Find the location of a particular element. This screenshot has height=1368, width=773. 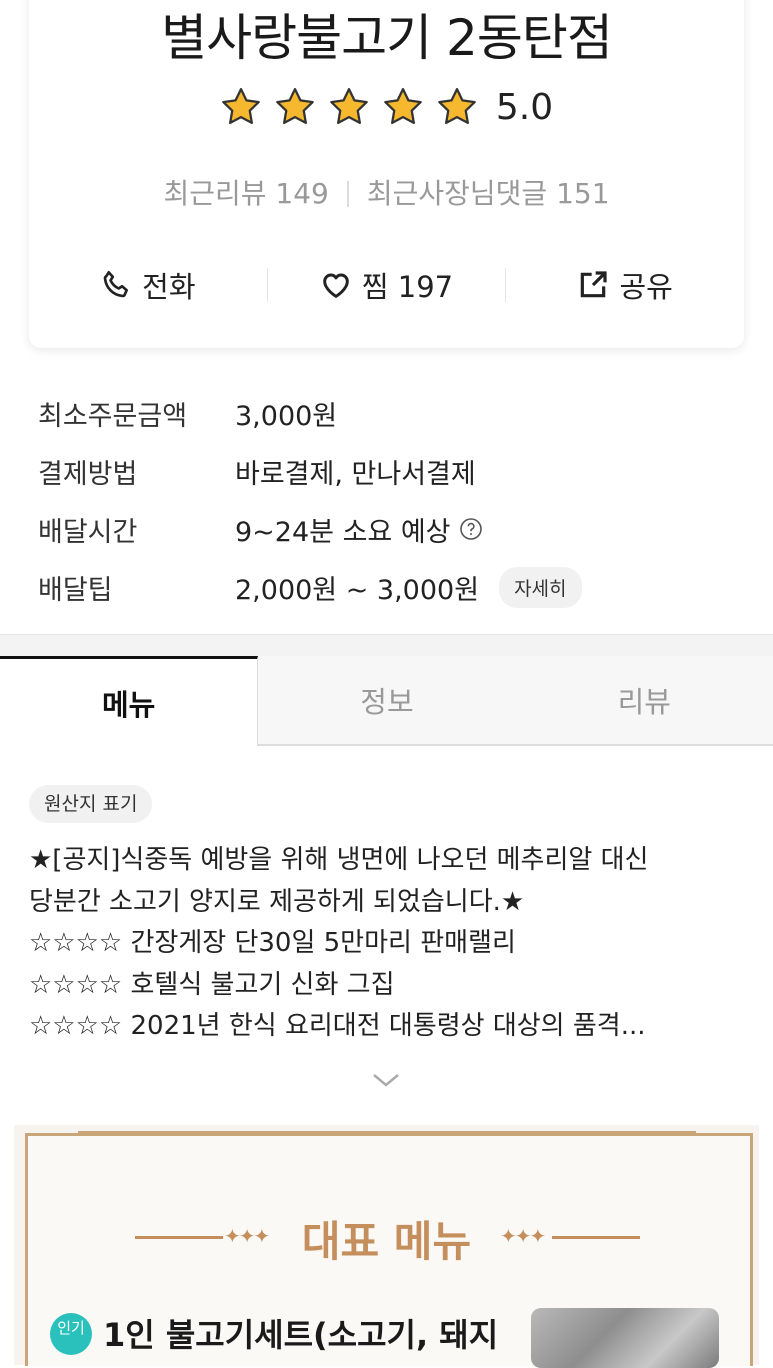

favorite-count: 197 is located at coordinates (425, 287).